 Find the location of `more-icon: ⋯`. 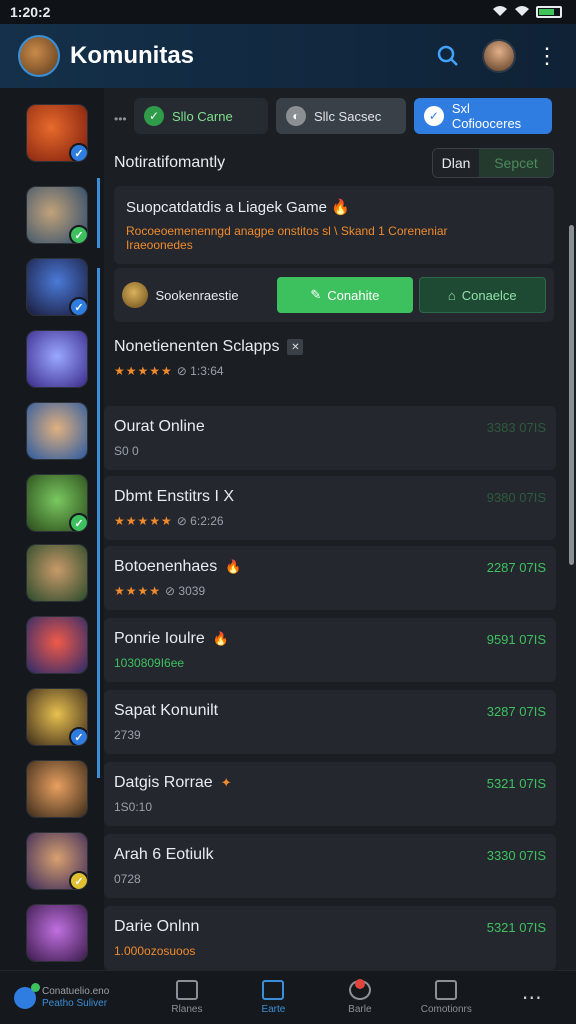

more-icon: ⋯ is located at coordinates (533, 997).